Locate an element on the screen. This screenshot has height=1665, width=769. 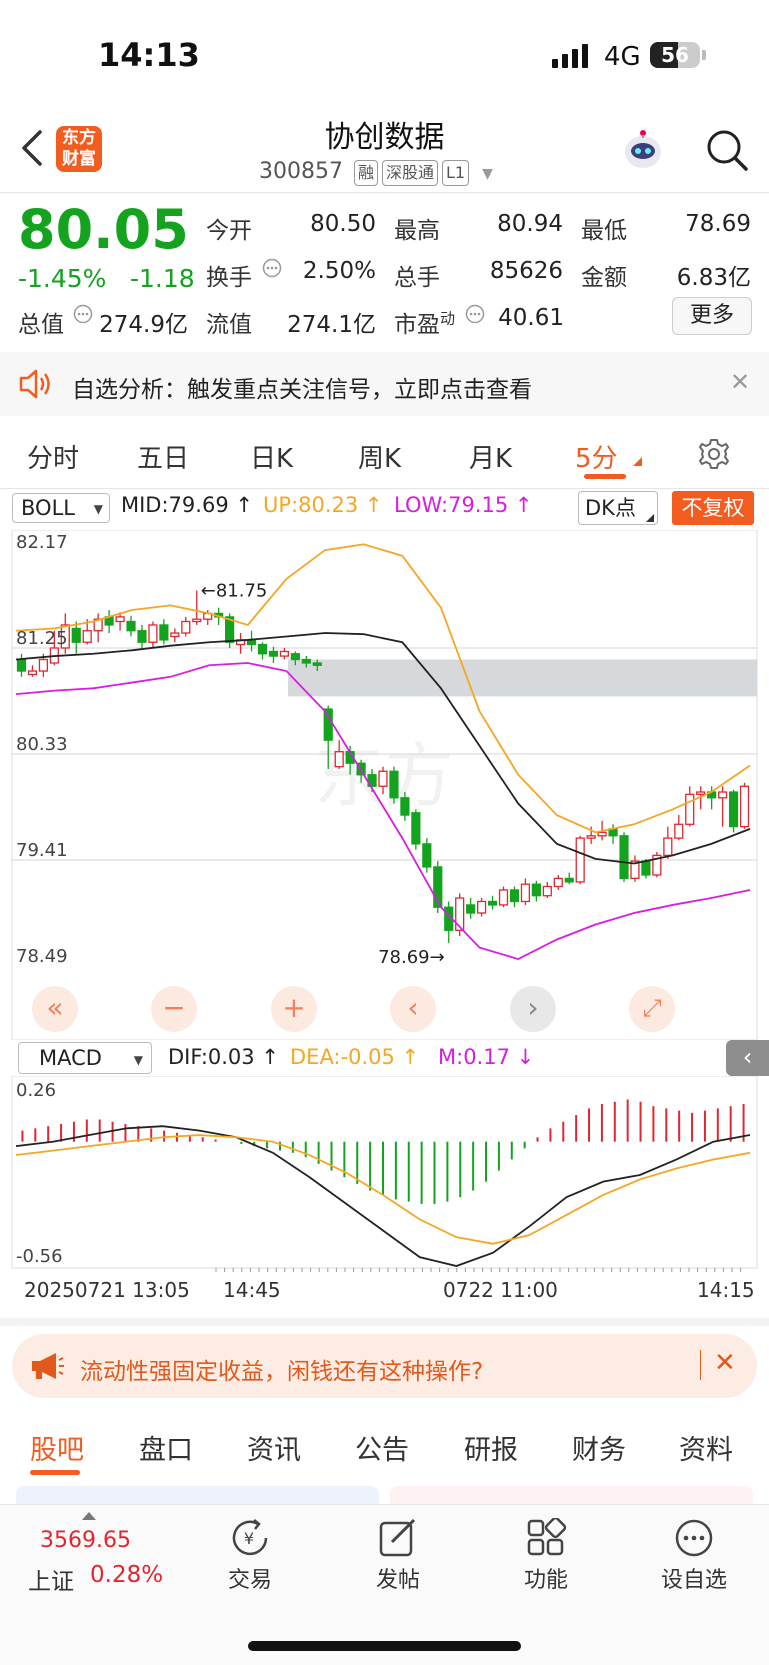
subtab-profile: 资料 is located at coordinates (706, 1447).